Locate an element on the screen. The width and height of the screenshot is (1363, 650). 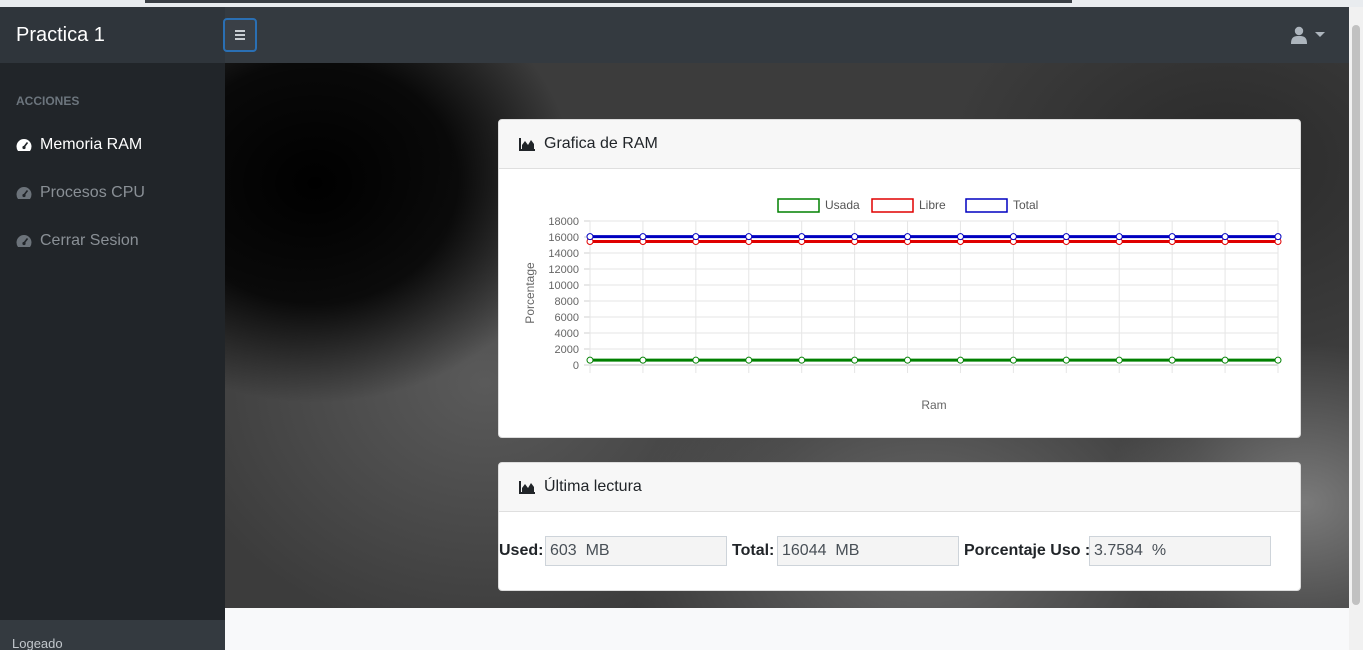
percent-field: 3.7584 % is located at coordinates (1180, 551).